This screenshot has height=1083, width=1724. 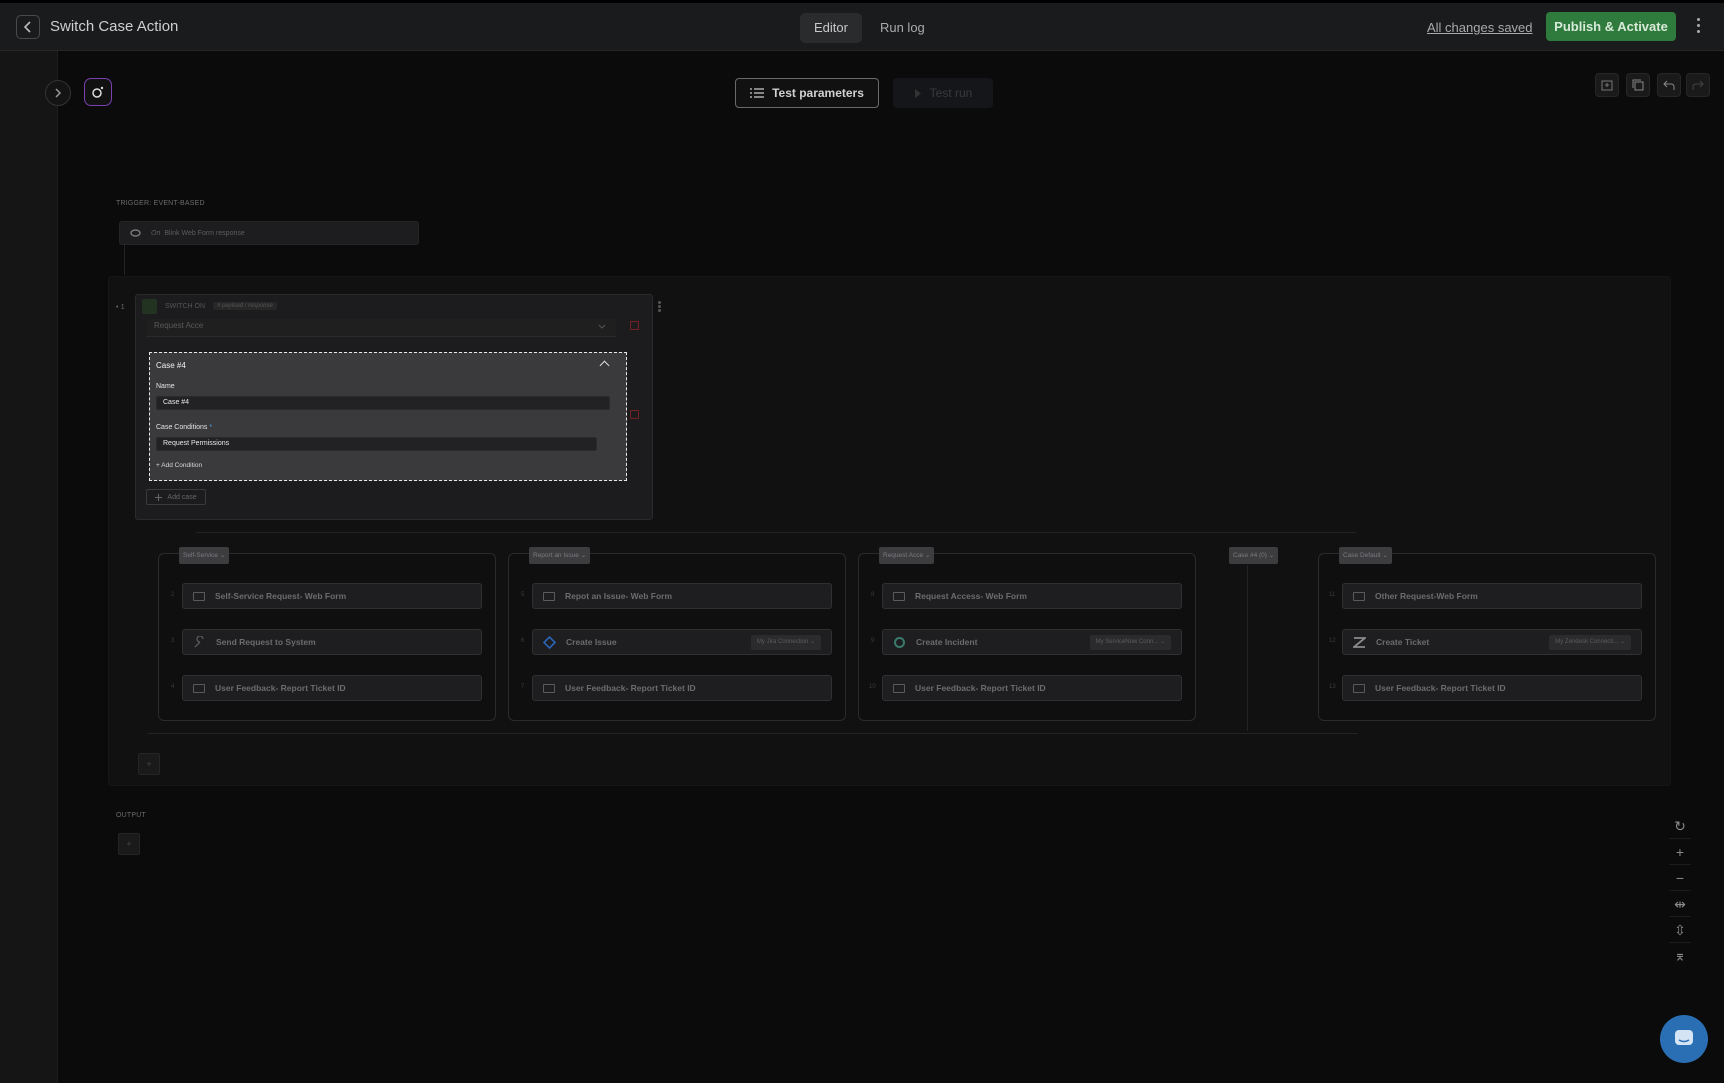 I want to click on test-parameters-button: Test parameters, so click(x=807, y=93).